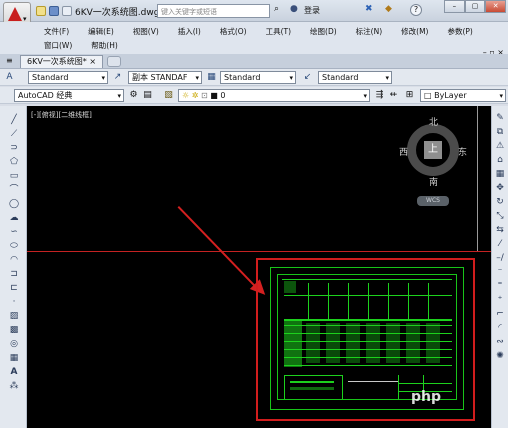 This screenshot has height=428, width=508. Describe the element at coordinates (62, 61) in the screenshot. I see `tab-current-drawing: 6KV一次系统图* ×` at that location.